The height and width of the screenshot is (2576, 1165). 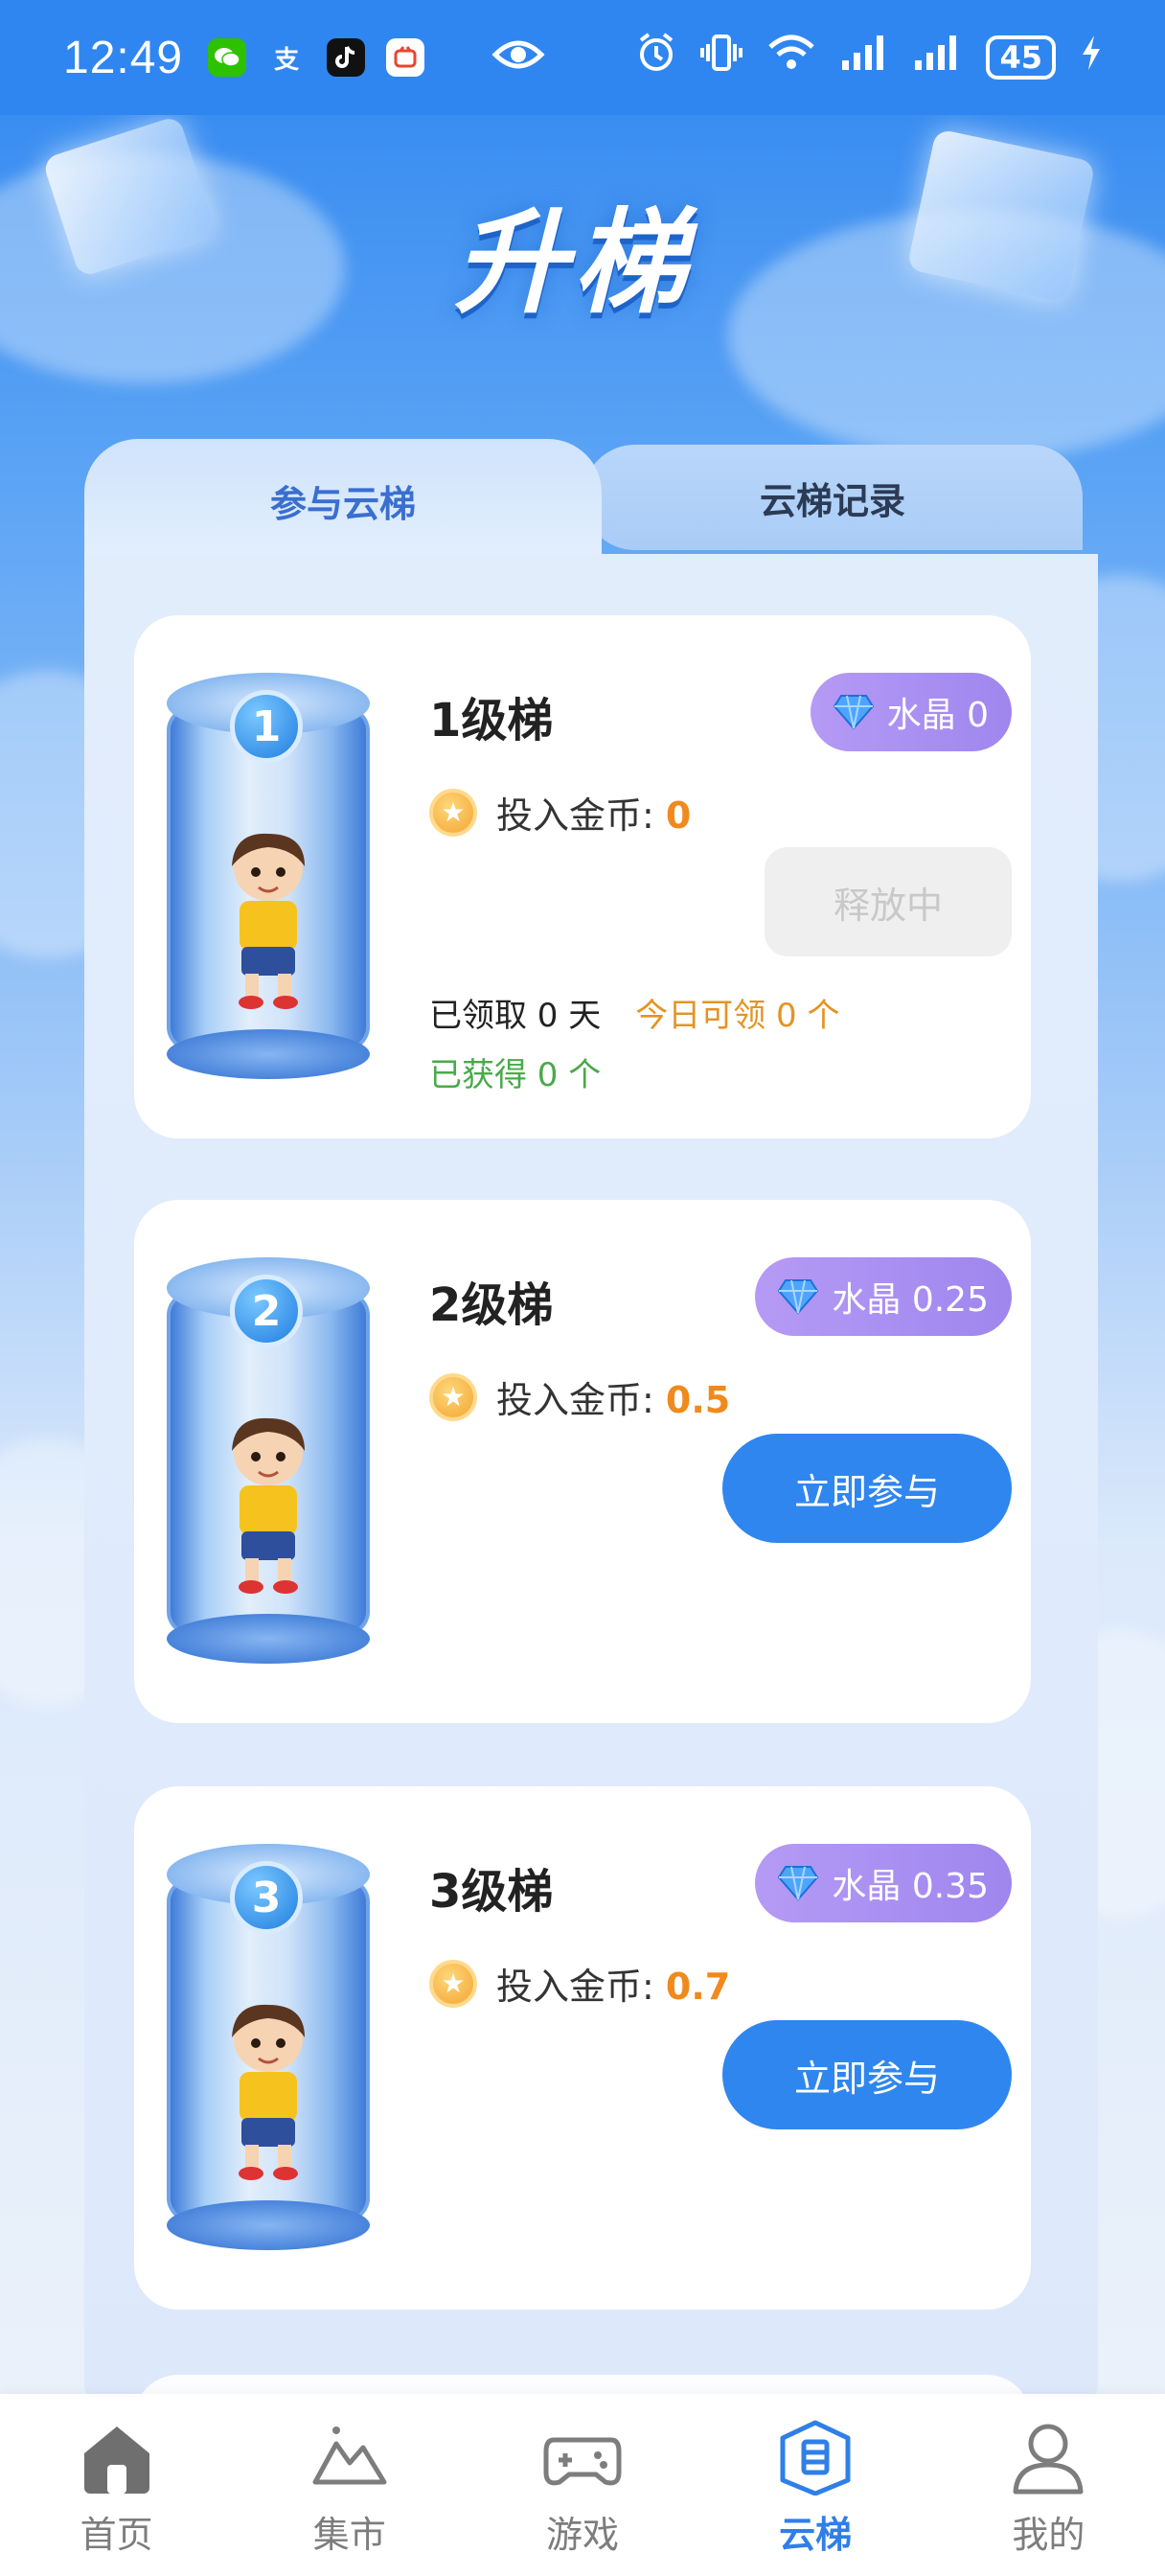 I want to click on today-claimable: 今日可领 0 个, so click(x=737, y=1016).